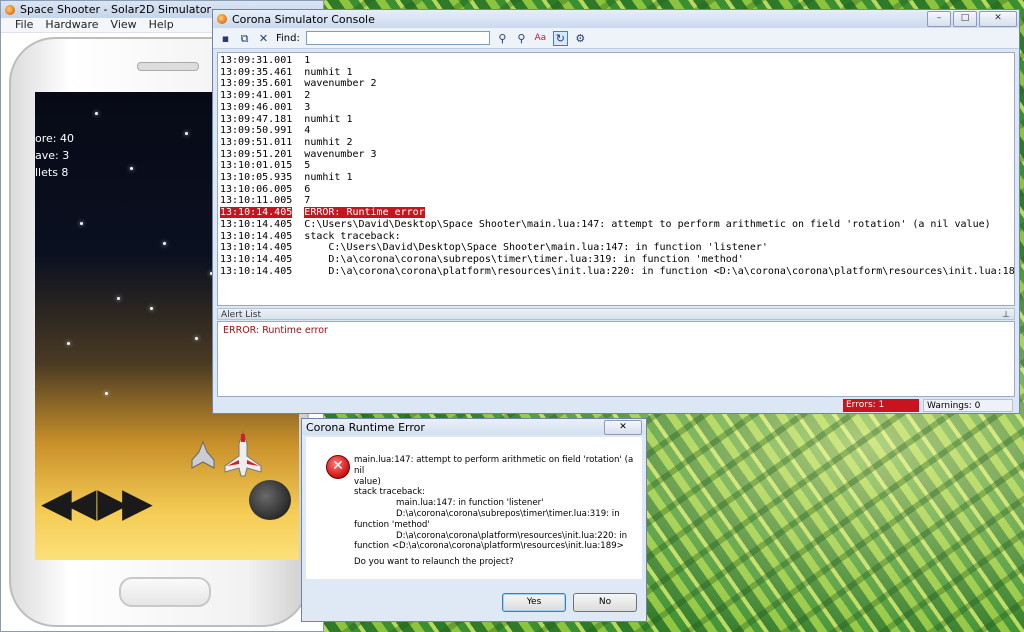 The width and height of the screenshot is (1024, 632). What do you see at coordinates (616, 19) in the screenshot?
I see `console-title-bar: Corona Simulator Console – □ ✕` at bounding box center [616, 19].